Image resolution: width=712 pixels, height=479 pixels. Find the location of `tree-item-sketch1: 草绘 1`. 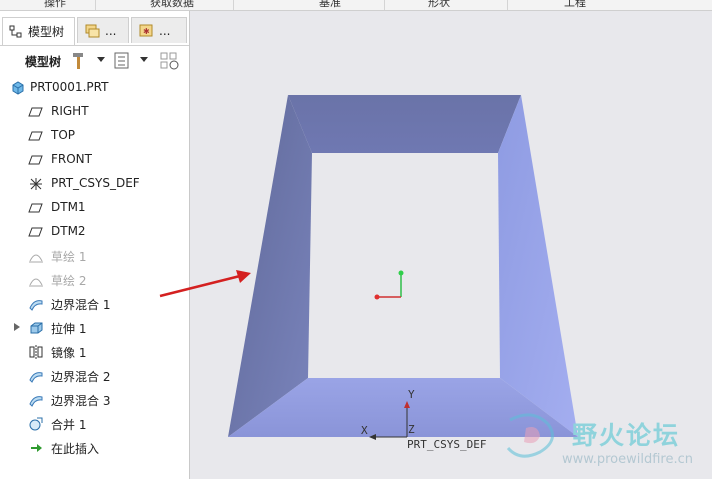

tree-item-sketch1: 草绘 1 is located at coordinates (94, 256).